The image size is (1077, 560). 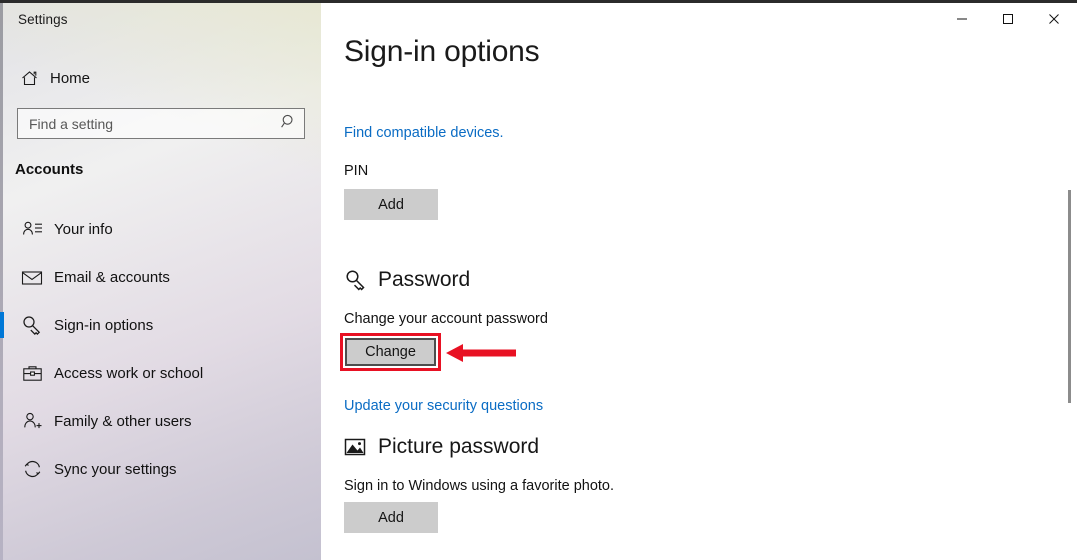 I want to click on sidebar-item-family-other-users: Family & other users, so click(x=160, y=421).